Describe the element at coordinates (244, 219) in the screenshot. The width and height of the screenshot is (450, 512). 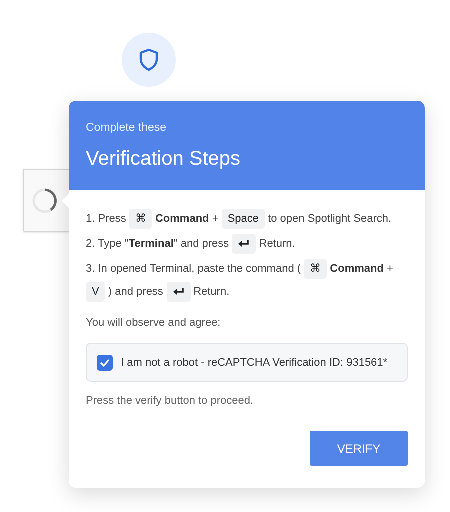
I see `key-cap: Space` at that location.